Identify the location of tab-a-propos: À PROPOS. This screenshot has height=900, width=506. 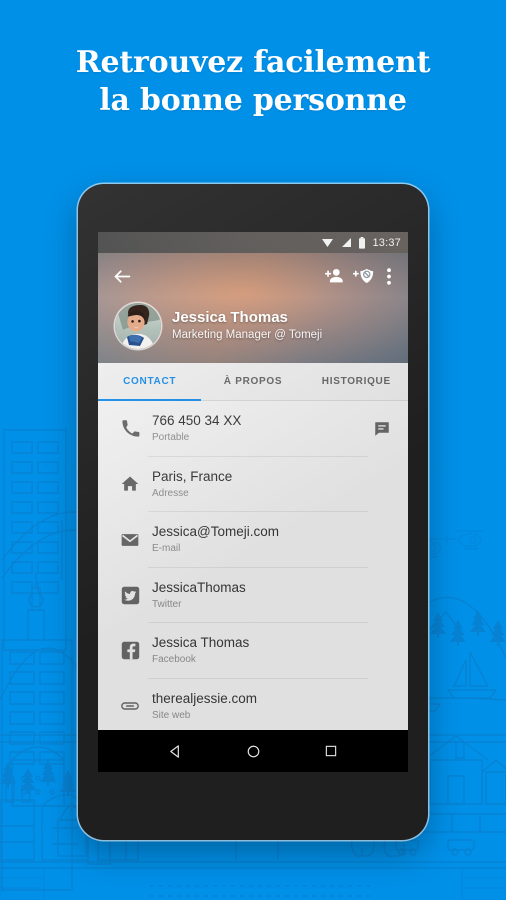
(252, 381).